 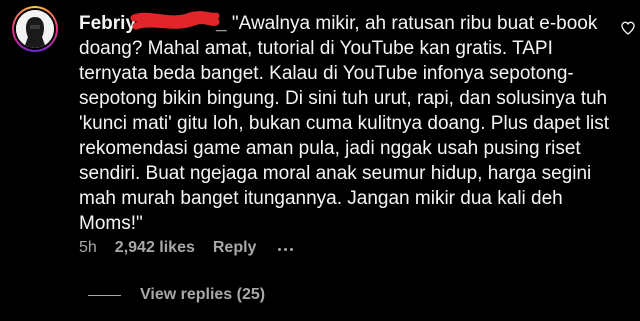 I want to click on username: Febriy _, so click(x=153, y=22).